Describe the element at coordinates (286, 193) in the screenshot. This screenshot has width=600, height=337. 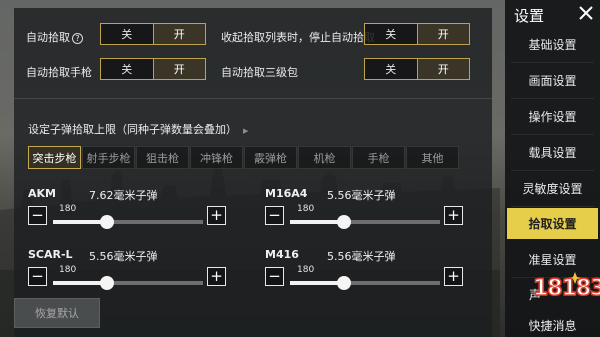
I see `weapon-name-m16a4: M16A4` at that location.